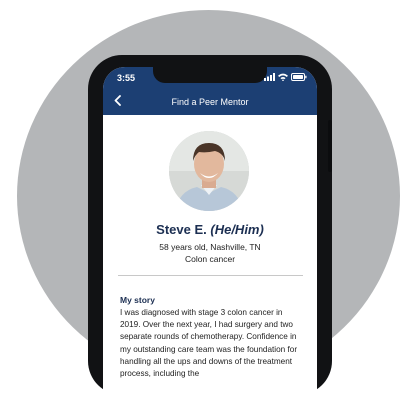 The height and width of the screenshot is (397, 409). What do you see at coordinates (210, 253) in the screenshot?
I see `mentor-details: 58 years old, Nashville, TN Colon cancer` at bounding box center [210, 253].